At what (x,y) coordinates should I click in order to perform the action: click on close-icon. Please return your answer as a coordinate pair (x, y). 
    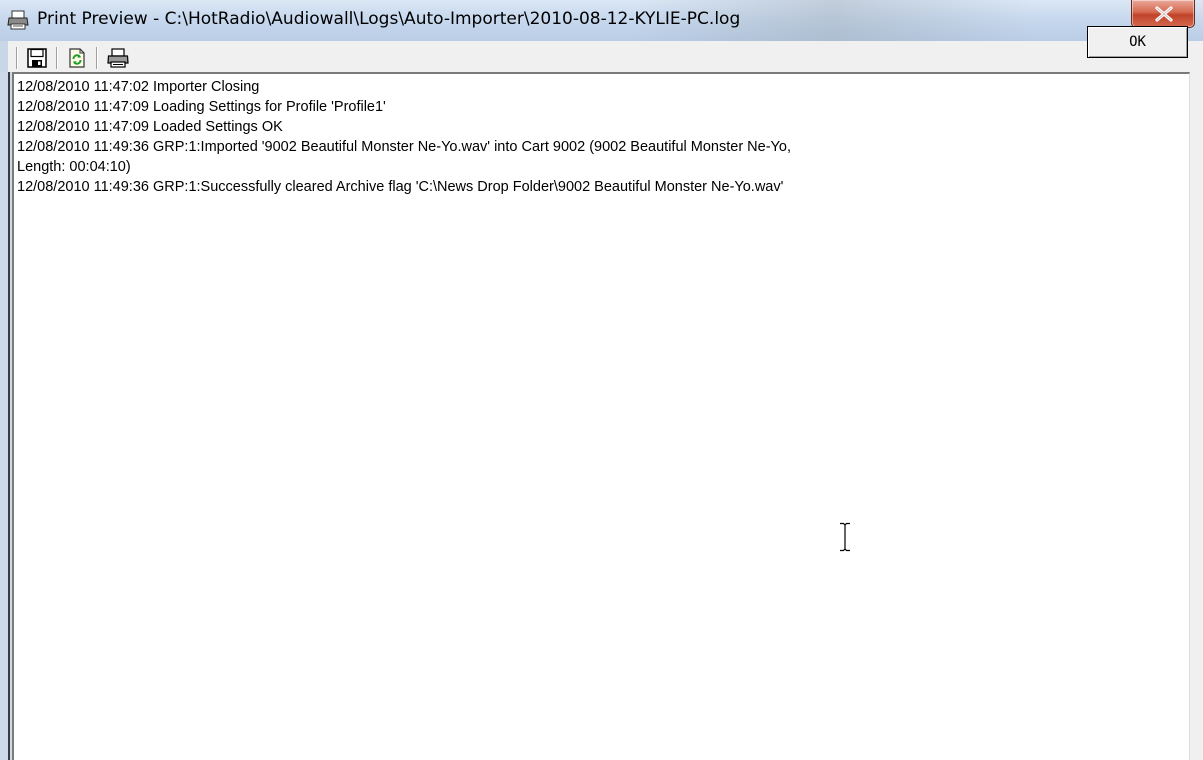
    Looking at the image, I should click on (1164, 14).